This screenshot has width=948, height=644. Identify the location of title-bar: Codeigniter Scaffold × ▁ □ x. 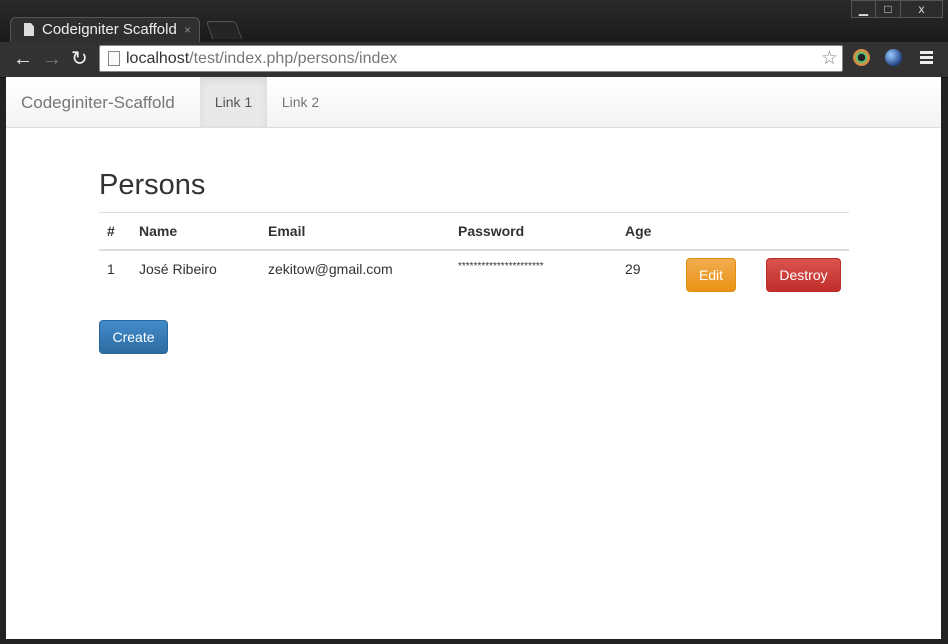
(474, 21).